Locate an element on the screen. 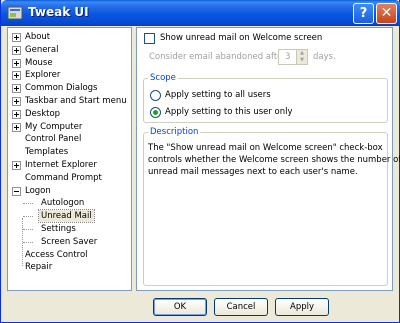  tree-item-label: Screen Saver is located at coordinates (69, 241).